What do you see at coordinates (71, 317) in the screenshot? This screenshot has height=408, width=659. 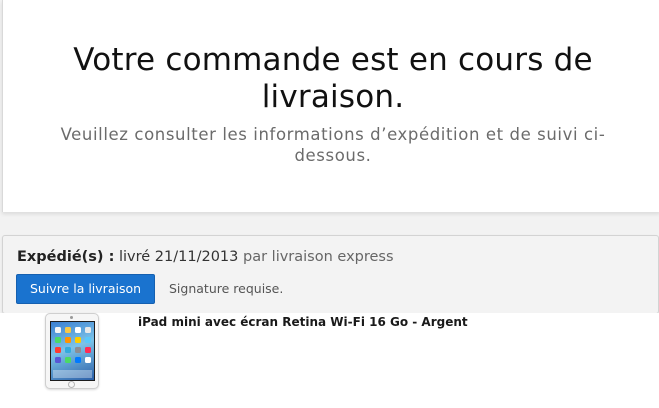 I see `camera-dot` at bounding box center [71, 317].